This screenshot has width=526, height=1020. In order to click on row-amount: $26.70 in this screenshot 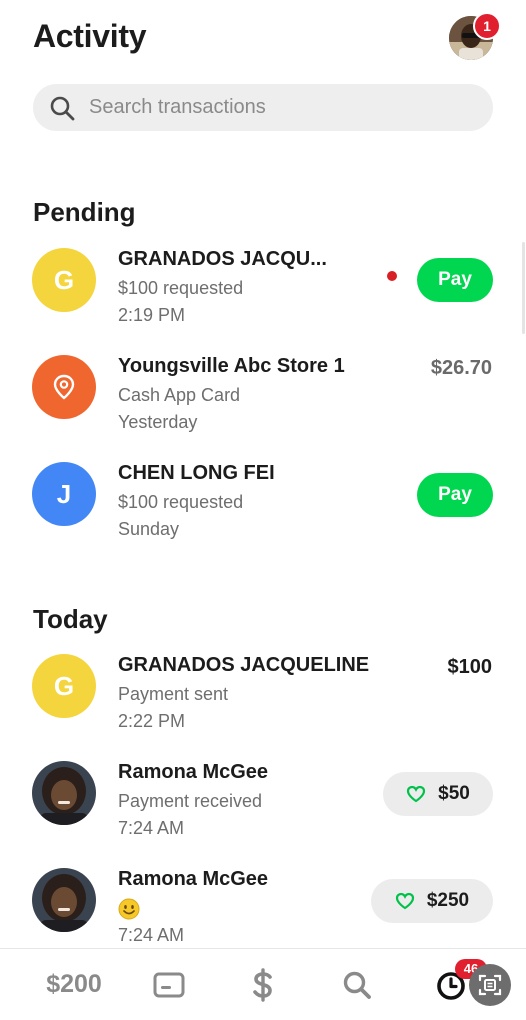, I will do `click(461, 368)`.